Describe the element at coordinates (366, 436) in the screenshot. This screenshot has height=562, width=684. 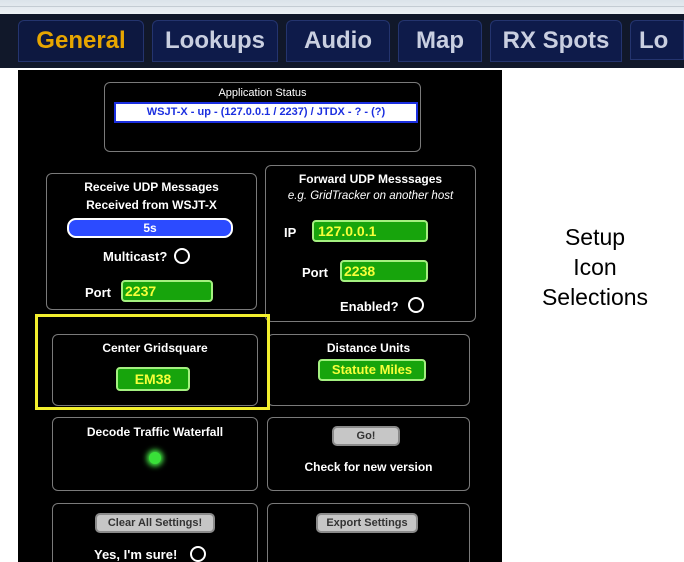
I see `check-version-button: Go!` at that location.